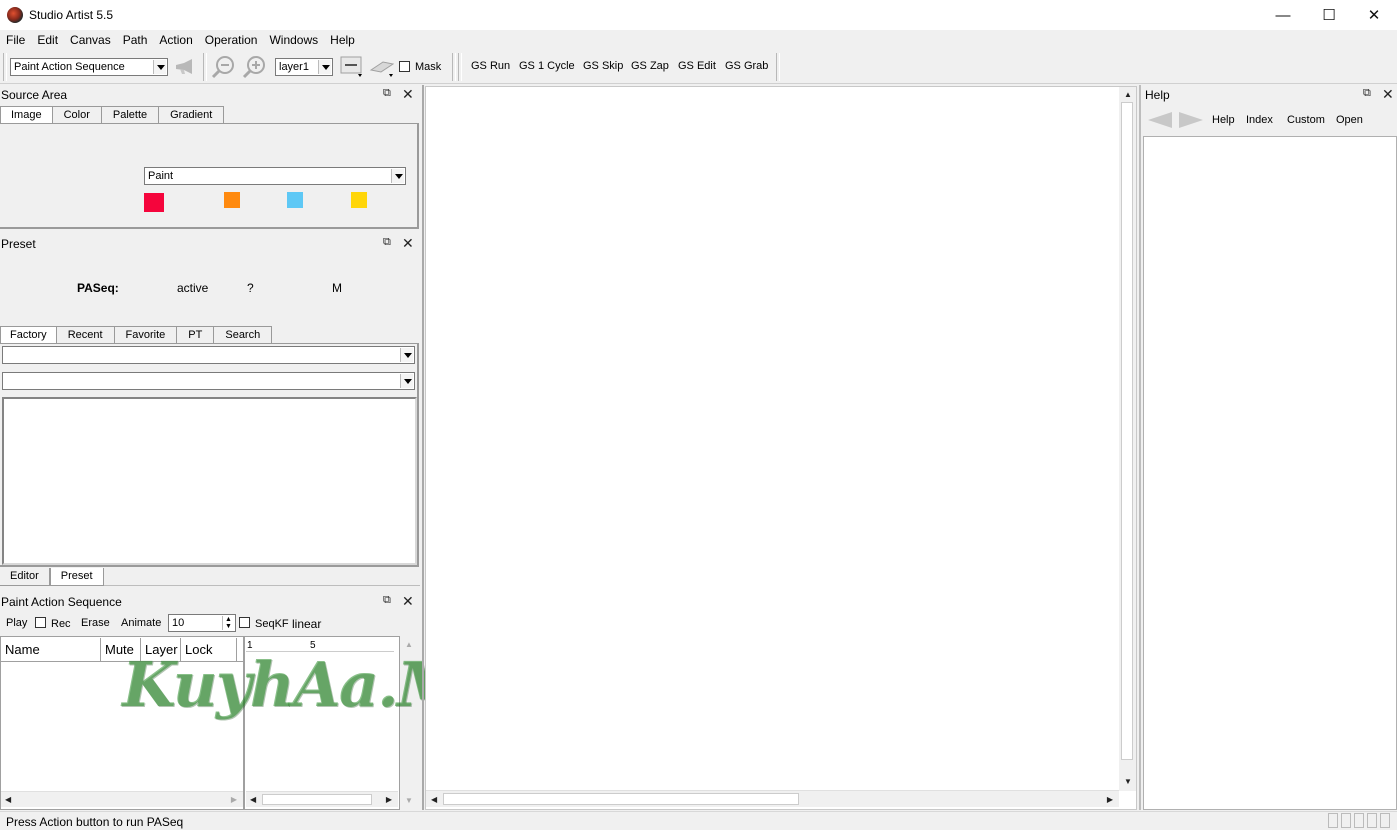  What do you see at coordinates (232, 200) in the screenshot?
I see `color-swatch-orange` at bounding box center [232, 200].